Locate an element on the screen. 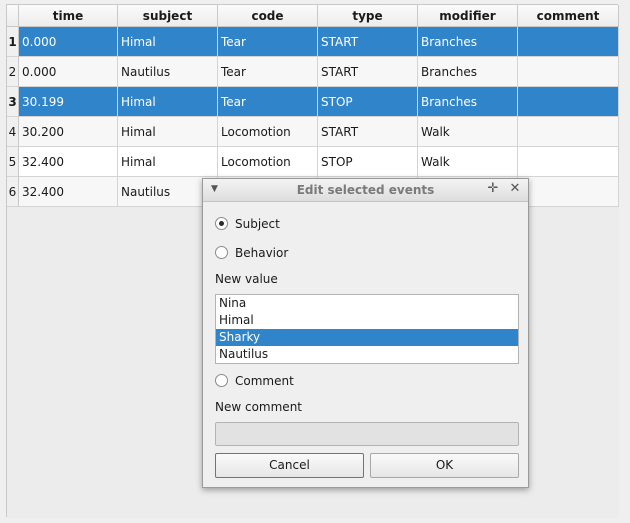  column-header-modifier: modifier is located at coordinates (468, 16).